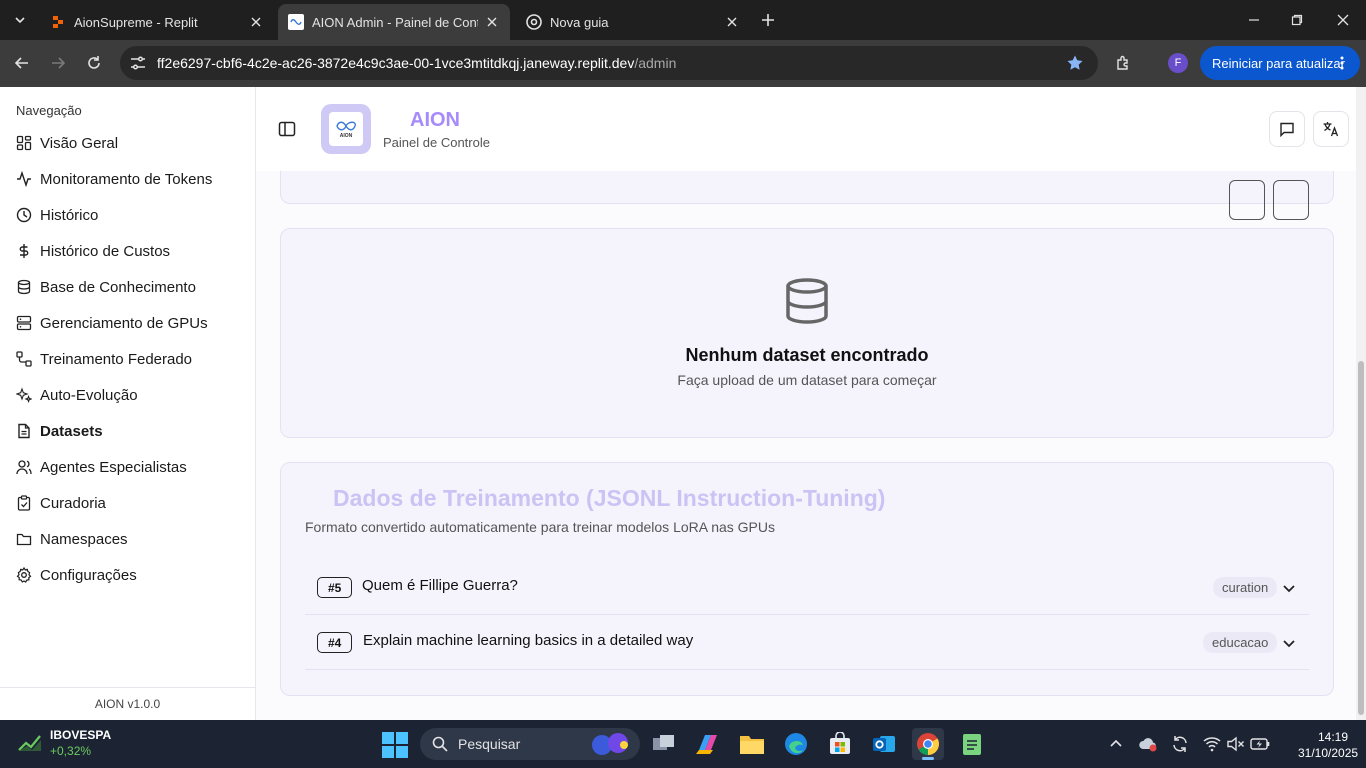 This screenshot has width=1366, height=768. I want to click on sidebar-item-label: Auto-Evolução, so click(89, 395).